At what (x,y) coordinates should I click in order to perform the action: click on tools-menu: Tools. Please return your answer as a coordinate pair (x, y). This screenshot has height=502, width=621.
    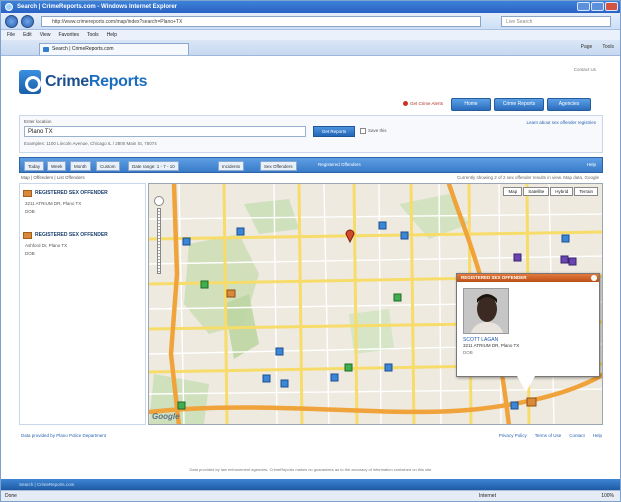
    Looking at the image, I should click on (608, 47).